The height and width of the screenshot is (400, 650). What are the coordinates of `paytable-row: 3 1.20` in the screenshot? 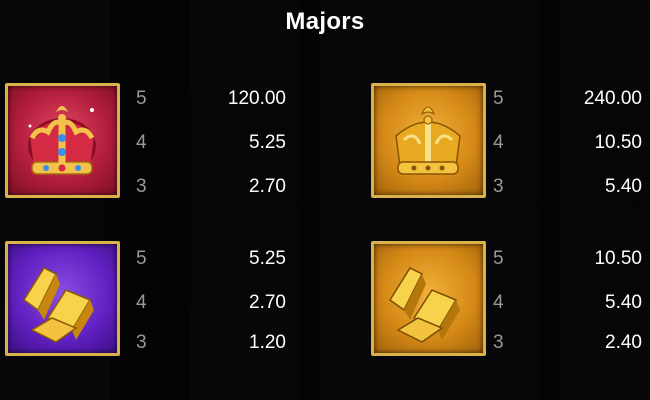 It's located at (211, 347).